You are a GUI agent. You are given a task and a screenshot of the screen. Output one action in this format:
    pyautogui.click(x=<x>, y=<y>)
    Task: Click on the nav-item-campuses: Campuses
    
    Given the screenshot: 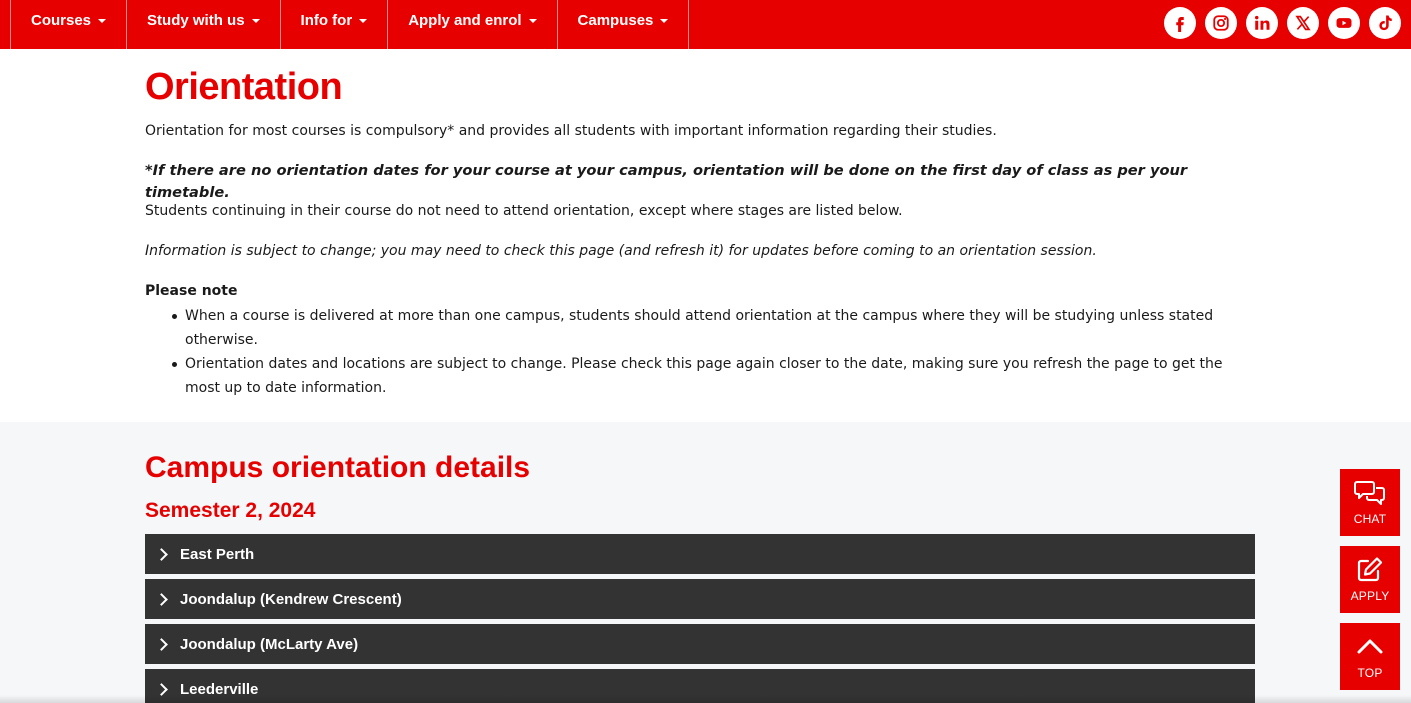 What is the action you would take?
    pyautogui.click(x=624, y=24)
    